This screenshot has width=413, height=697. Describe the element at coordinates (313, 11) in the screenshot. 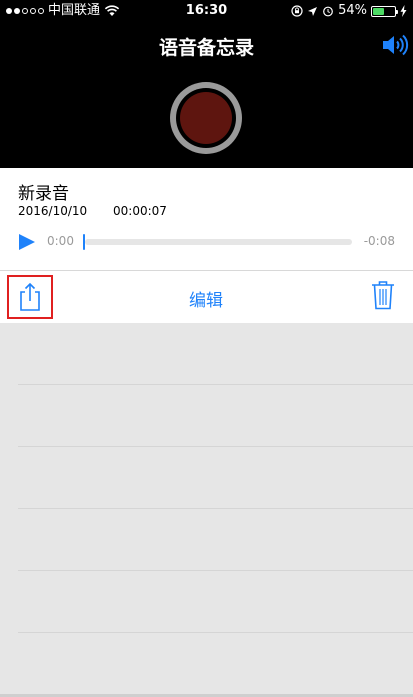

I see `location-icon` at that location.